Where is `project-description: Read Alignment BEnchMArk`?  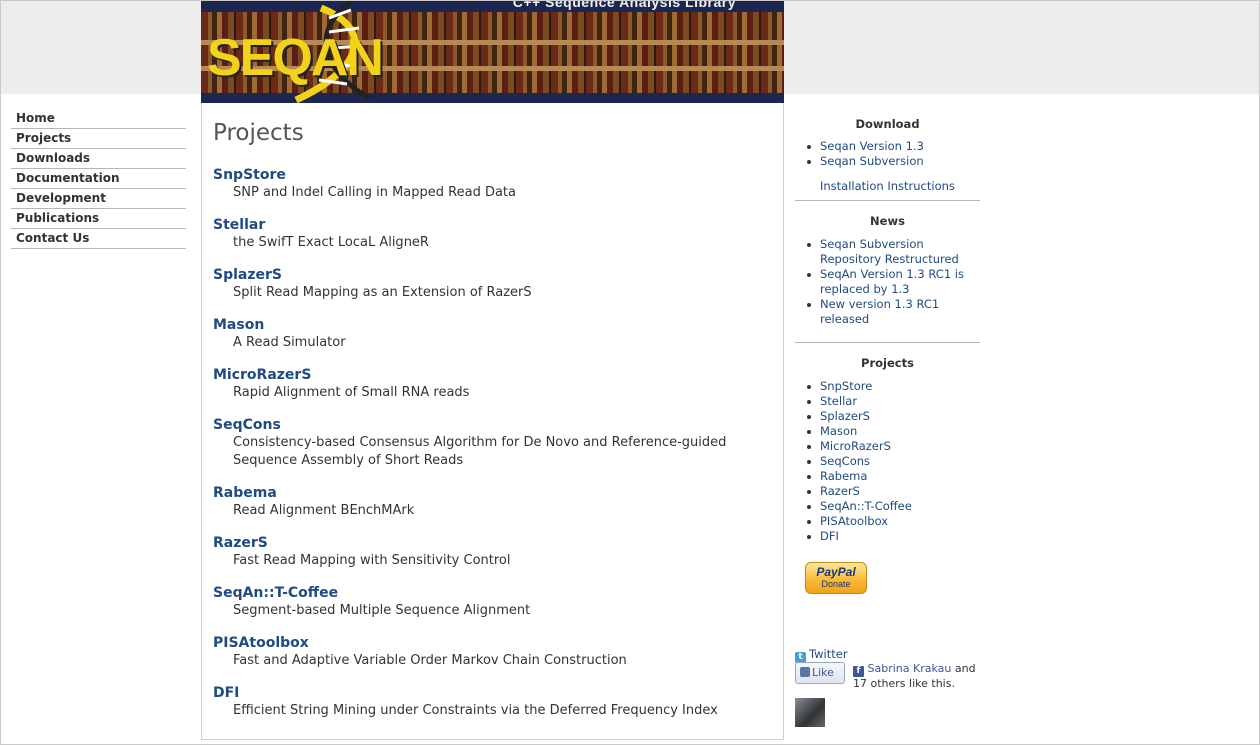 project-description: Read Alignment BEnchMArk is located at coordinates (324, 510).